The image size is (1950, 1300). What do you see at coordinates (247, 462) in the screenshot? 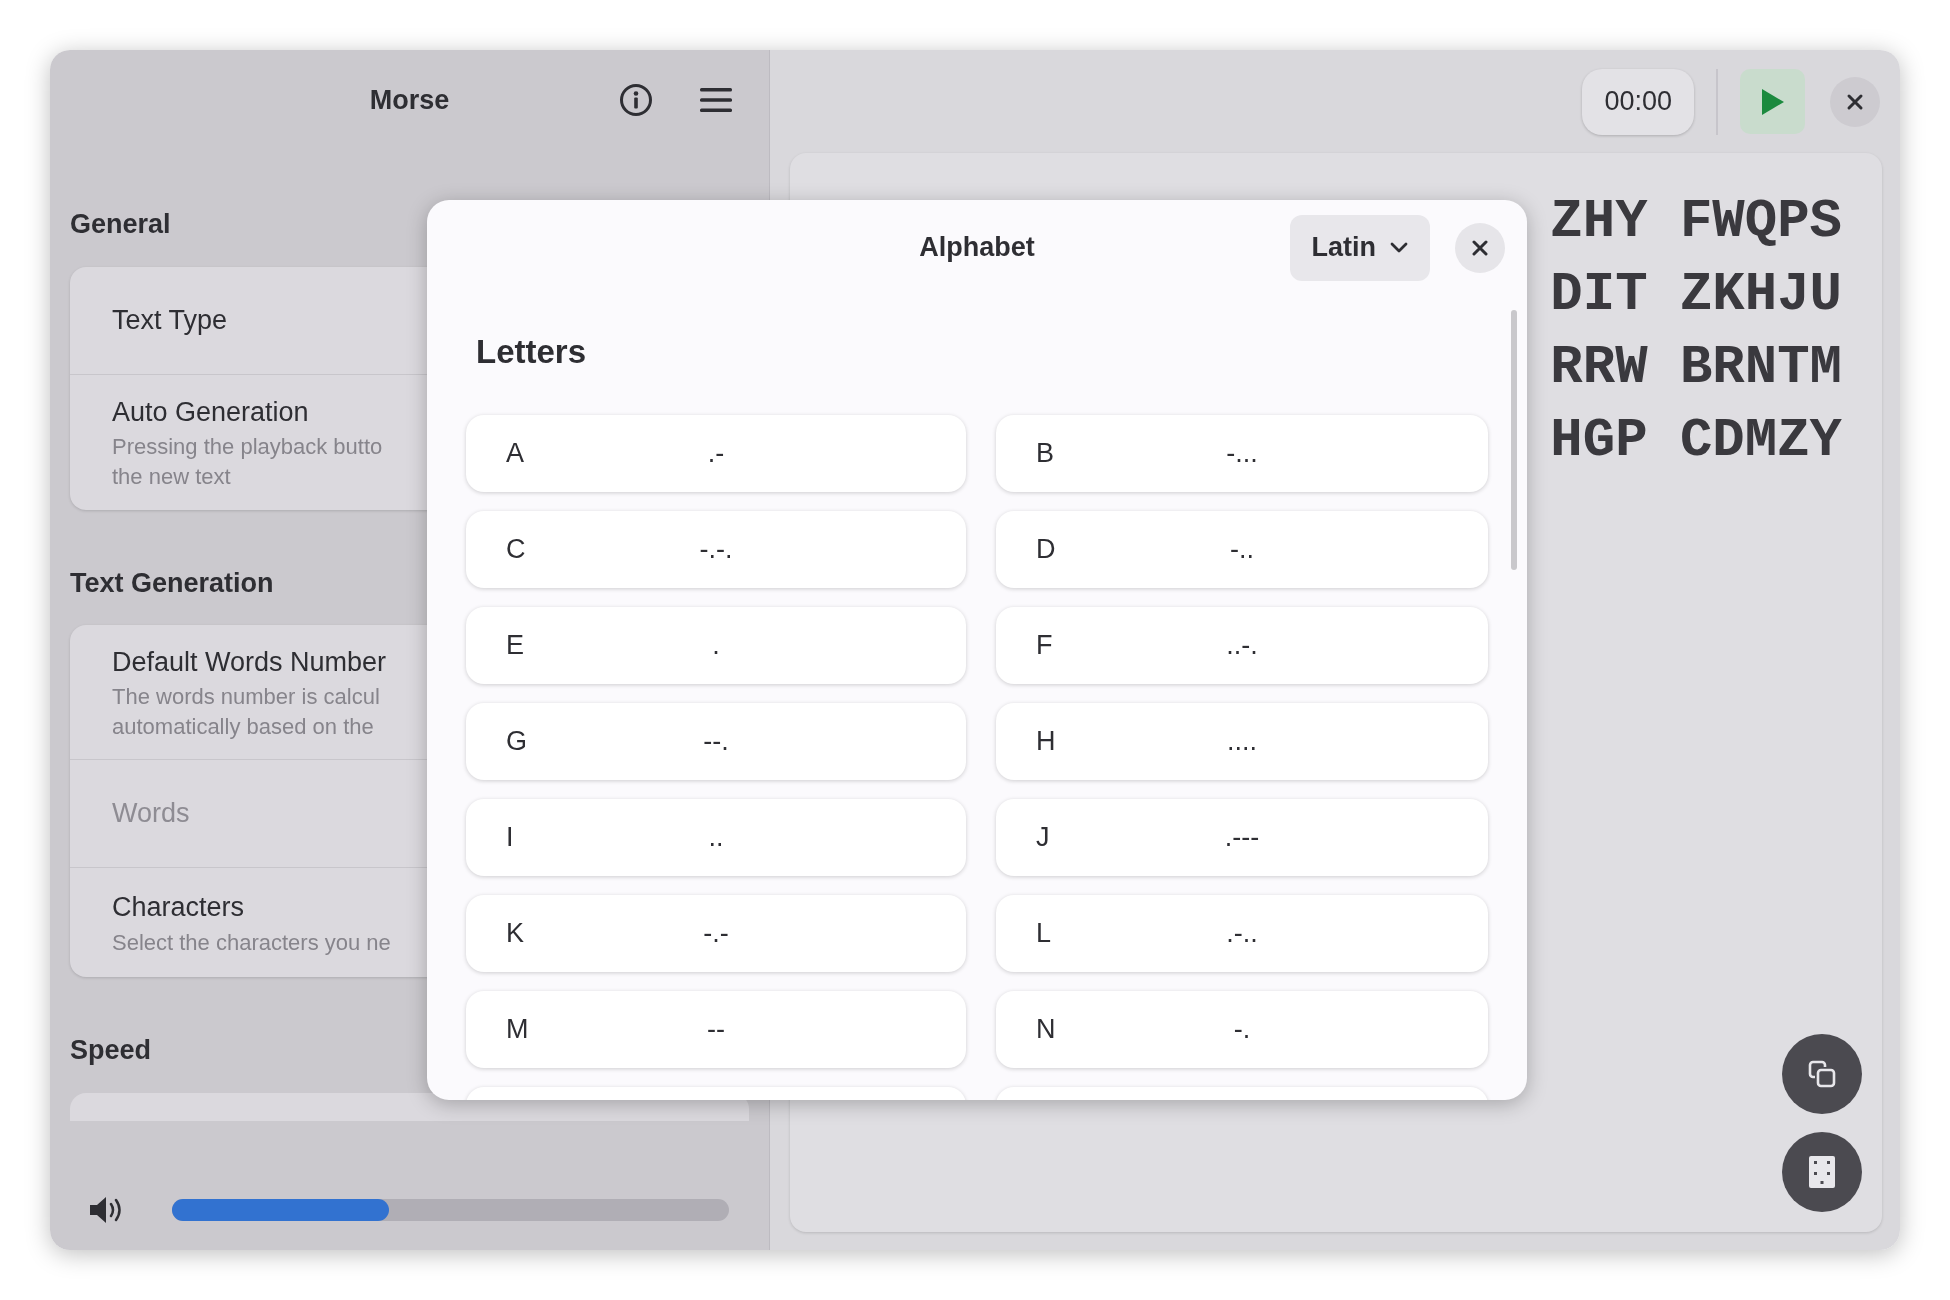
I see `row-description: Pressing the playback butto the new text` at bounding box center [247, 462].